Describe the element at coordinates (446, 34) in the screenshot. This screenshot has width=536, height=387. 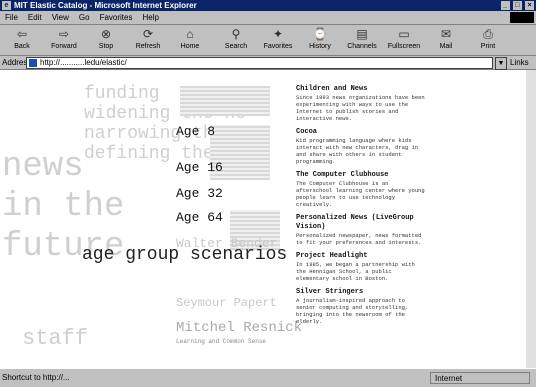
I see `mail-icon: ✉` at that location.